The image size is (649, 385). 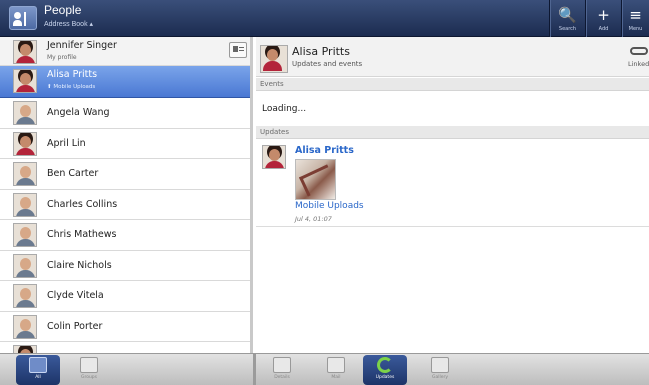 I want to click on bottom-tab-bar: All Groups Details Mail Updates Gallery, so click(x=324, y=369).